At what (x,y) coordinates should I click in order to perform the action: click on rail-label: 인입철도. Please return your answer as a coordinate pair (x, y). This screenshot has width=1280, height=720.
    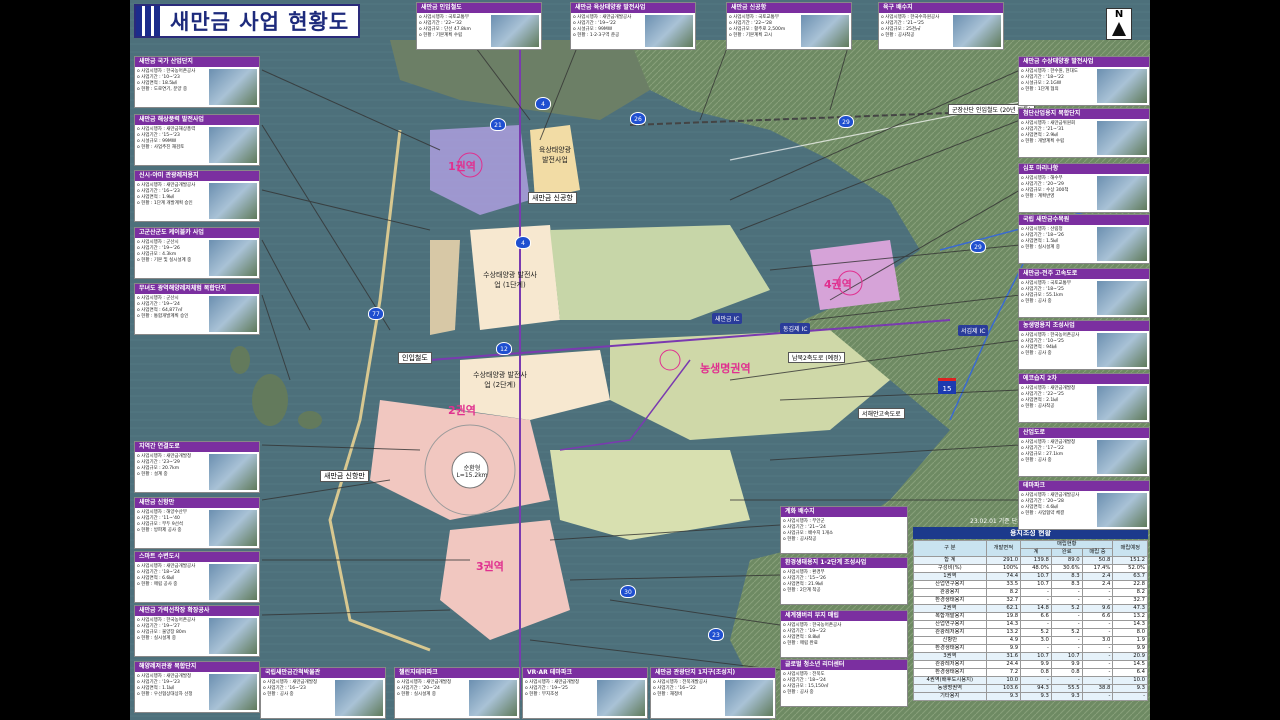
    Looking at the image, I should click on (415, 358).